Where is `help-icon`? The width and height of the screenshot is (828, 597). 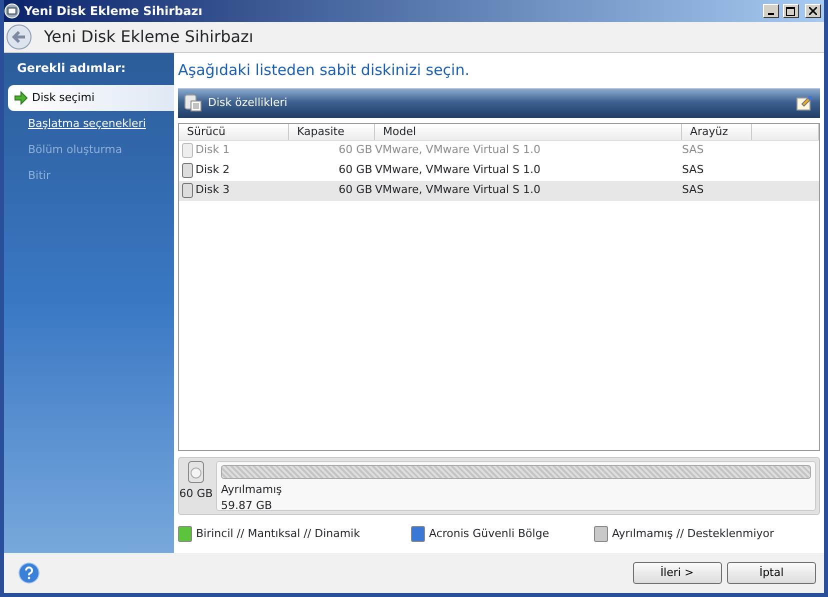 help-icon is located at coordinates (29, 573).